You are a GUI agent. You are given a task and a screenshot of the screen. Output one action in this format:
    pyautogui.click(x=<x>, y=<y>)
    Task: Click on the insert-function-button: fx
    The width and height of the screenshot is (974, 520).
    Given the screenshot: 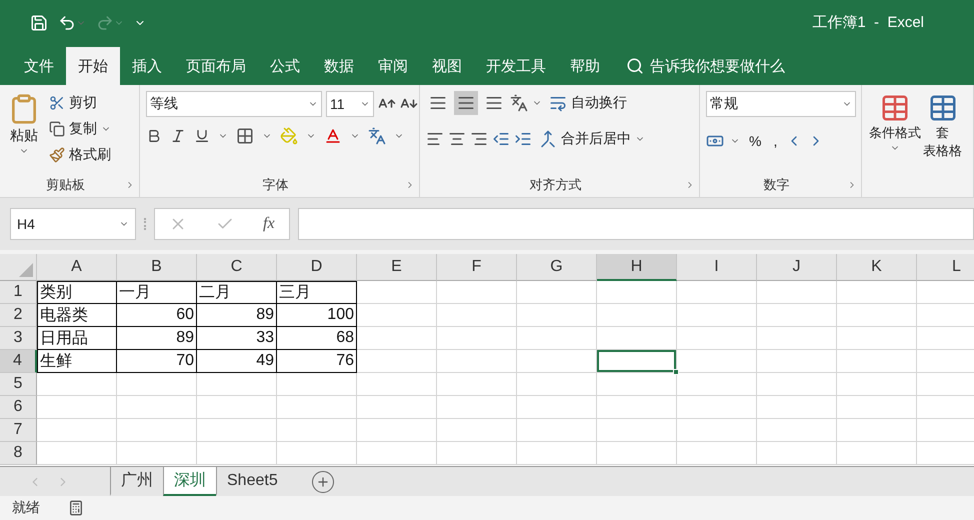 What is the action you would take?
    pyautogui.click(x=269, y=224)
    